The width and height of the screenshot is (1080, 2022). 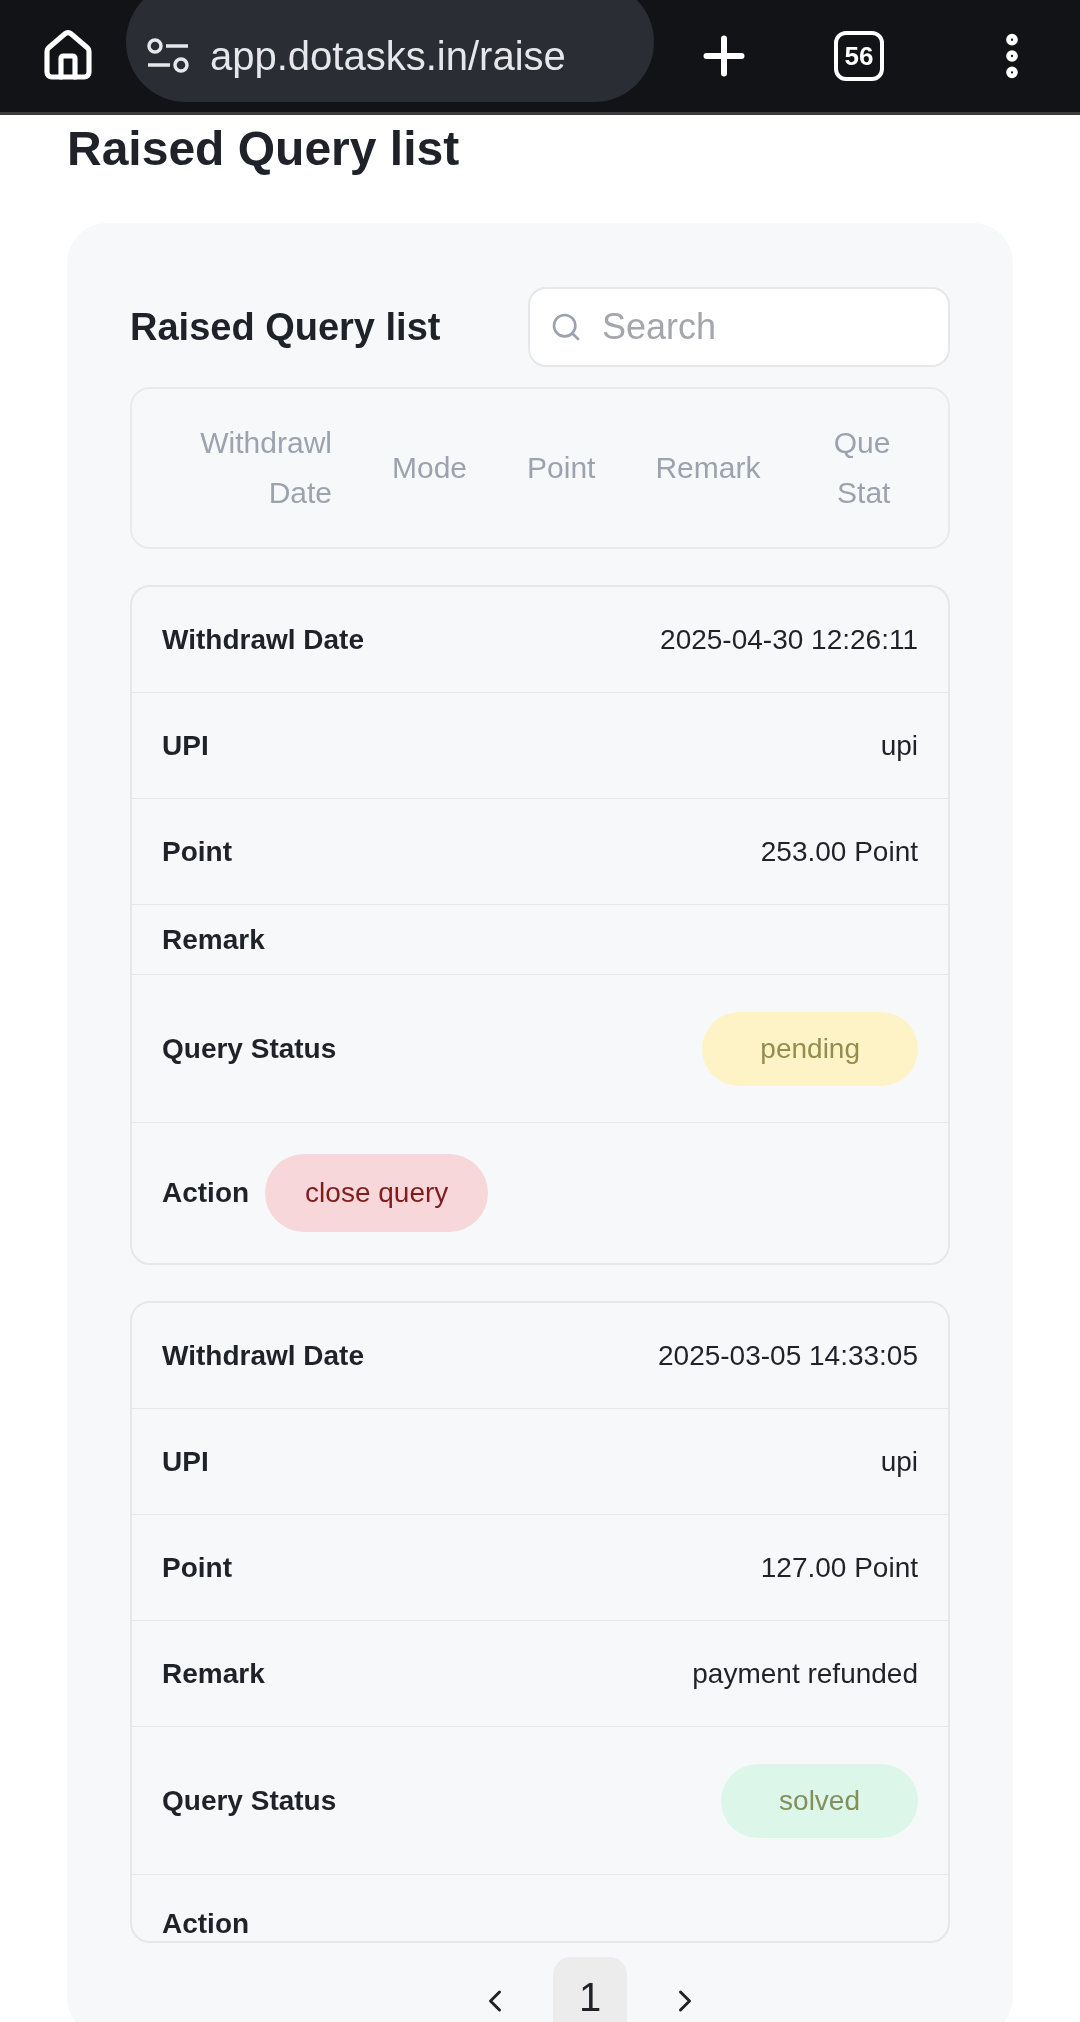 What do you see at coordinates (285, 327) in the screenshot?
I see `panel-title: Raised Query list` at bounding box center [285, 327].